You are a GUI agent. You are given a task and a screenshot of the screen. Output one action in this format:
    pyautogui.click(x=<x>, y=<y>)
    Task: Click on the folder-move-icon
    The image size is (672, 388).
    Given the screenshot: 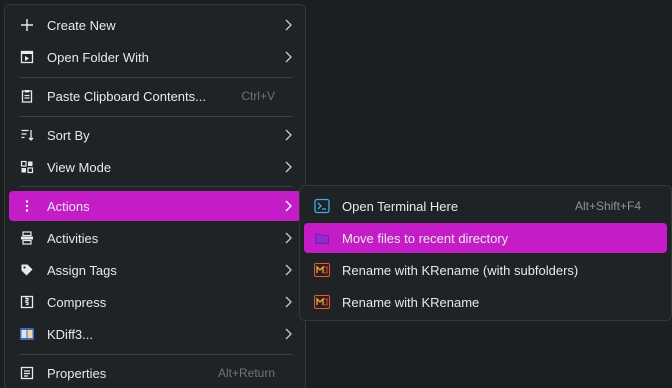 What is the action you would take?
    pyautogui.click(x=322, y=238)
    